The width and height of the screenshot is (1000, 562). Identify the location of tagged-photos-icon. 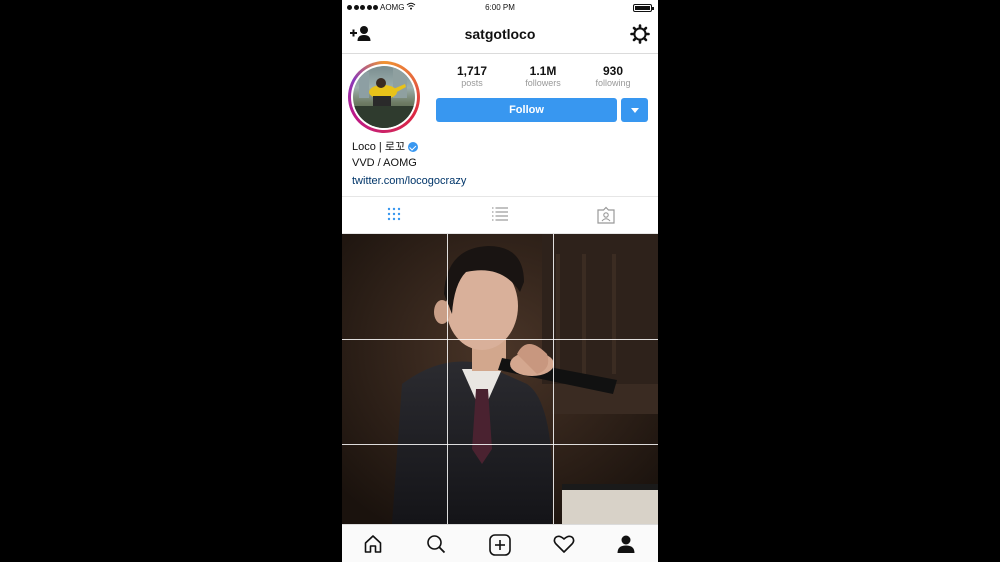
(606, 215).